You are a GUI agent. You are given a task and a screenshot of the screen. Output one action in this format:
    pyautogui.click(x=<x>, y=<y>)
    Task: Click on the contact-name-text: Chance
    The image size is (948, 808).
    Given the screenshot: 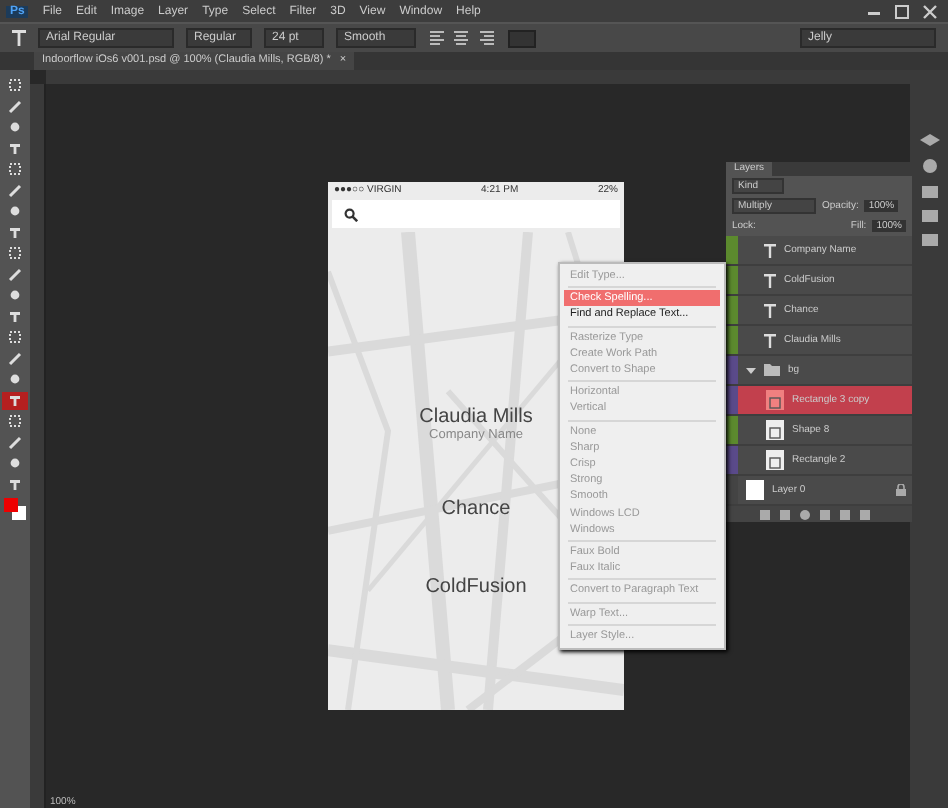 What is the action you would take?
    pyautogui.click(x=476, y=509)
    